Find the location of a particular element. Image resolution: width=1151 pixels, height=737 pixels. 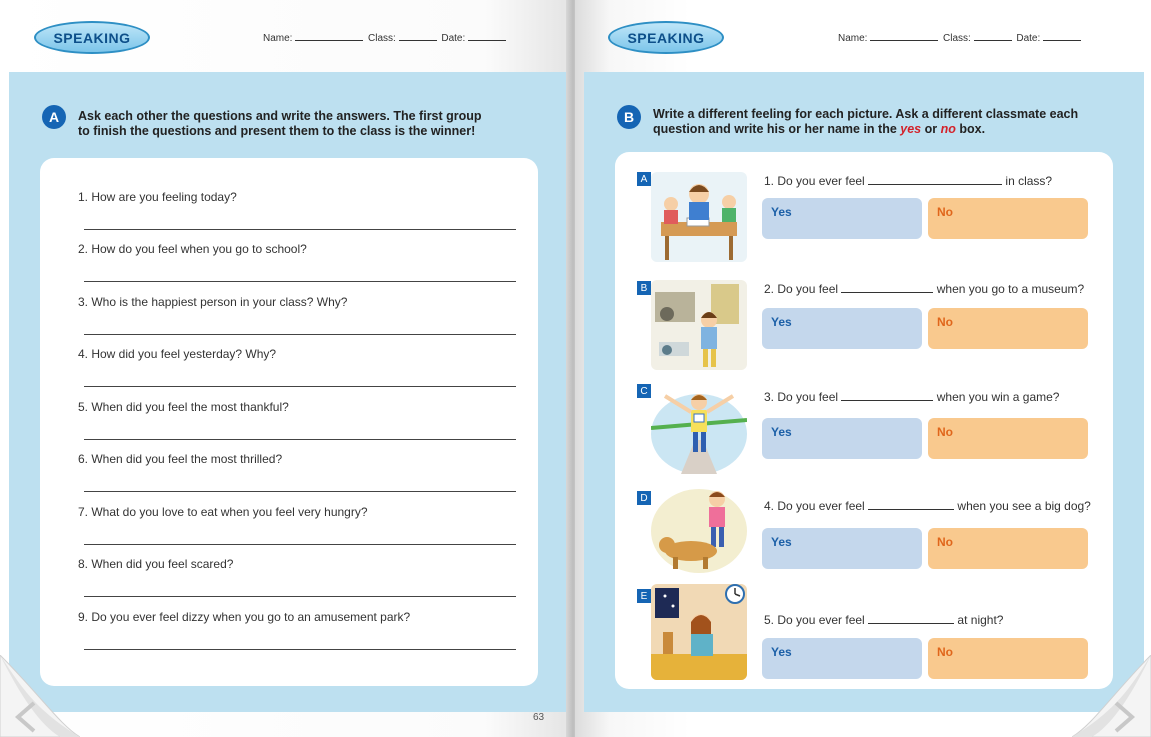

item-d-letter: D is located at coordinates (644, 498).